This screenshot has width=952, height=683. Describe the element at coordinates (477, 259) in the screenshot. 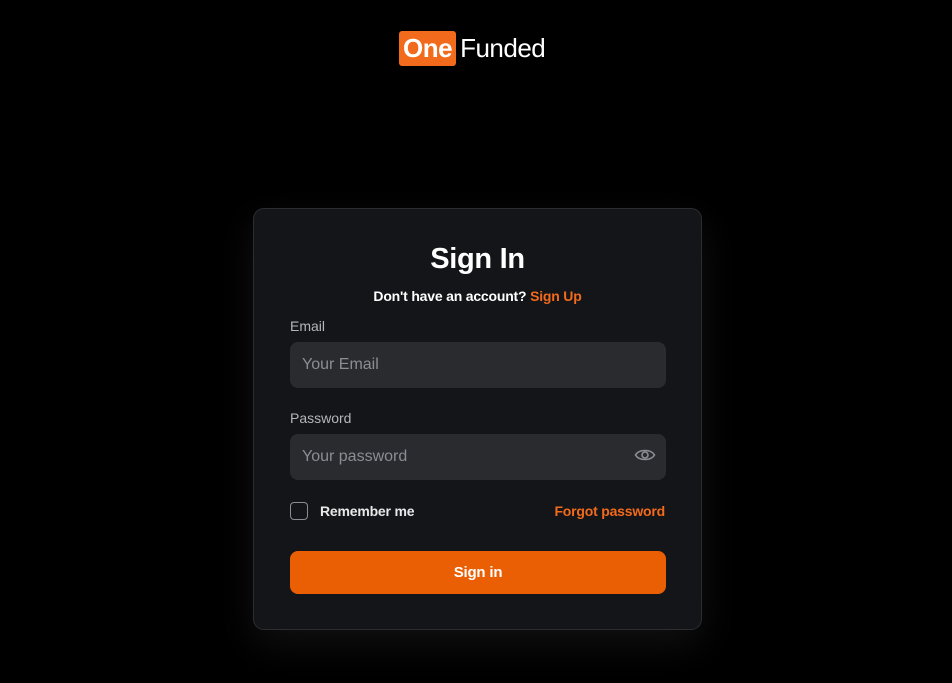

I see `page-title: Sign In` at that location.